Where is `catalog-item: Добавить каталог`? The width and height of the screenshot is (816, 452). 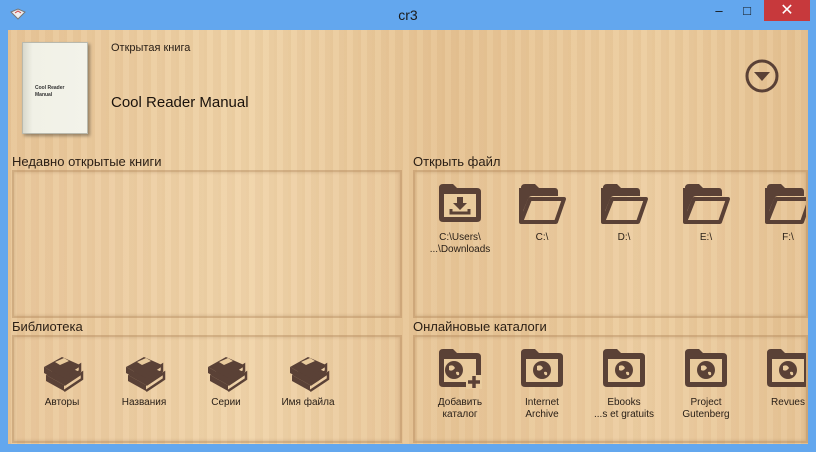
catalog-item: Добавить каталог is located at coordinates (460, 383).